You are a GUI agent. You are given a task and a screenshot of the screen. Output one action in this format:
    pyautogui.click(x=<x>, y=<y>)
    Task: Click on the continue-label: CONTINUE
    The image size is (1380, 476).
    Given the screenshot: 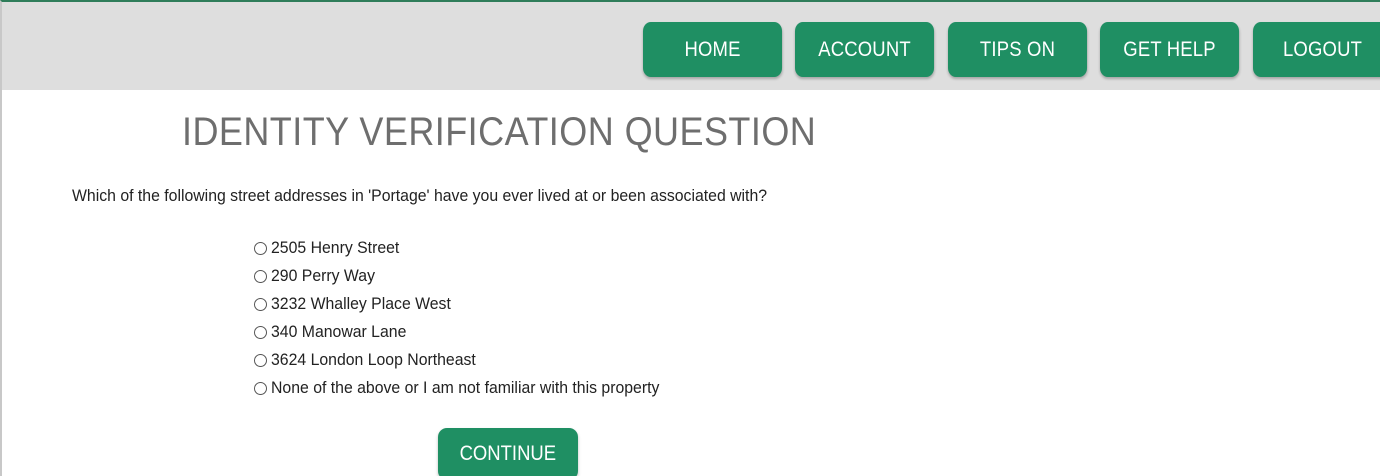 What is the action you would take?
    pyautogui.click(x=508, y=453)
    